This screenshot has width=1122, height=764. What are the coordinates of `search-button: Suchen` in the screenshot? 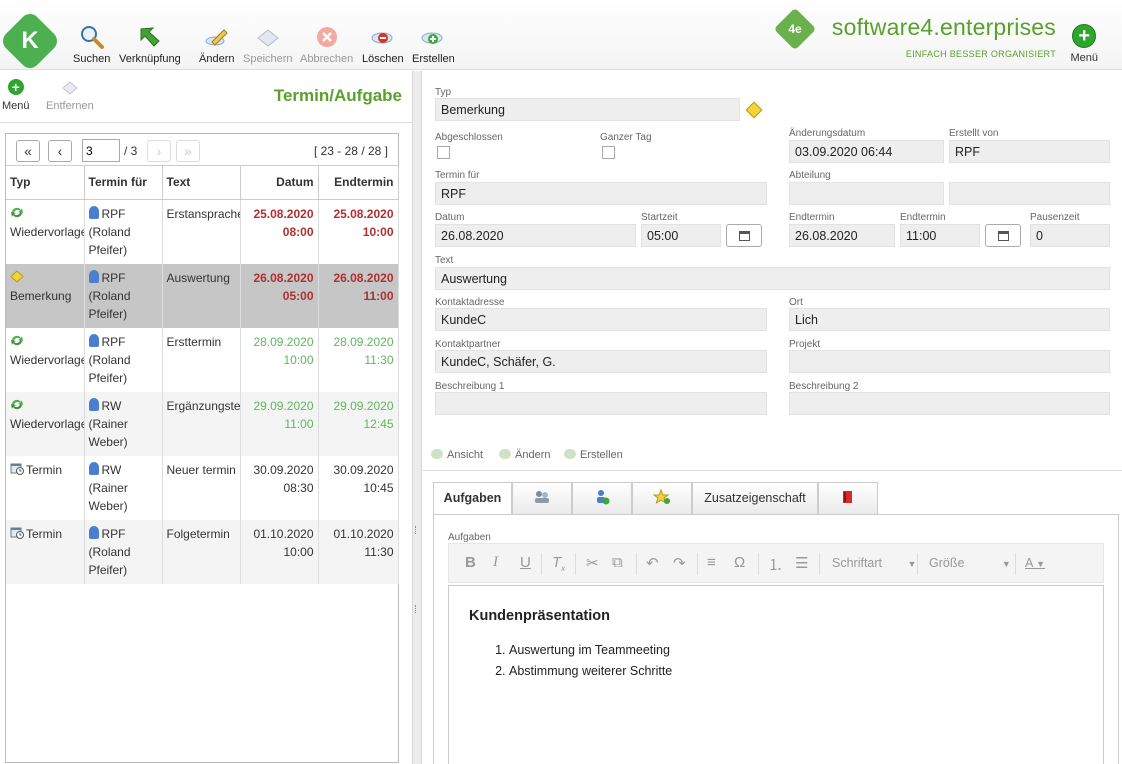 It's located at (91, 44).